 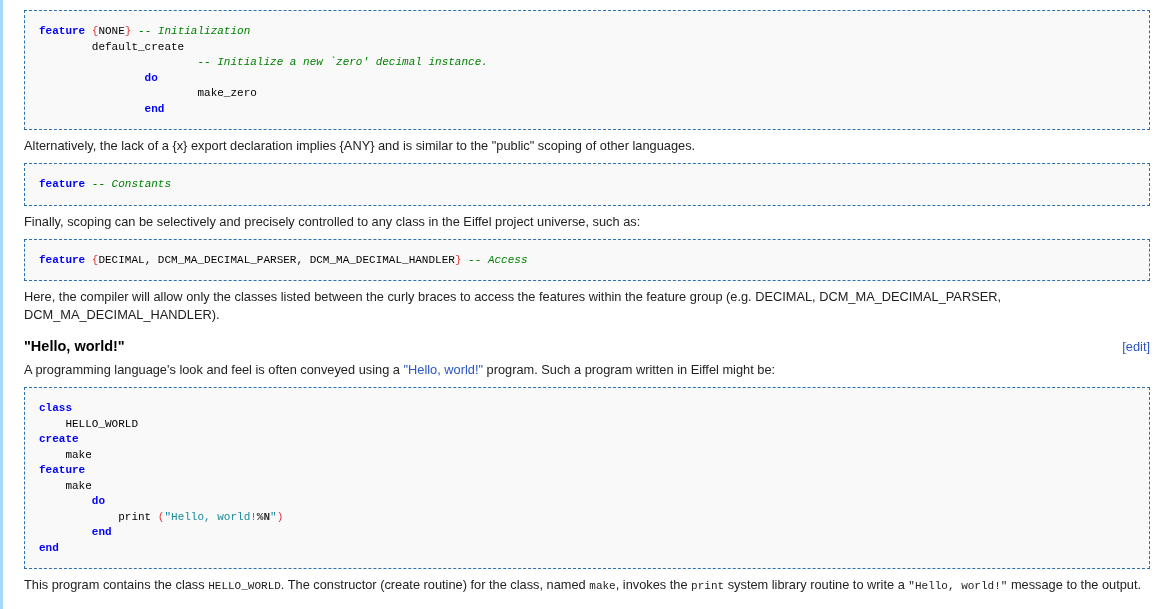 I want to click on link: "Hello, world!", so click(x=443, y=369).